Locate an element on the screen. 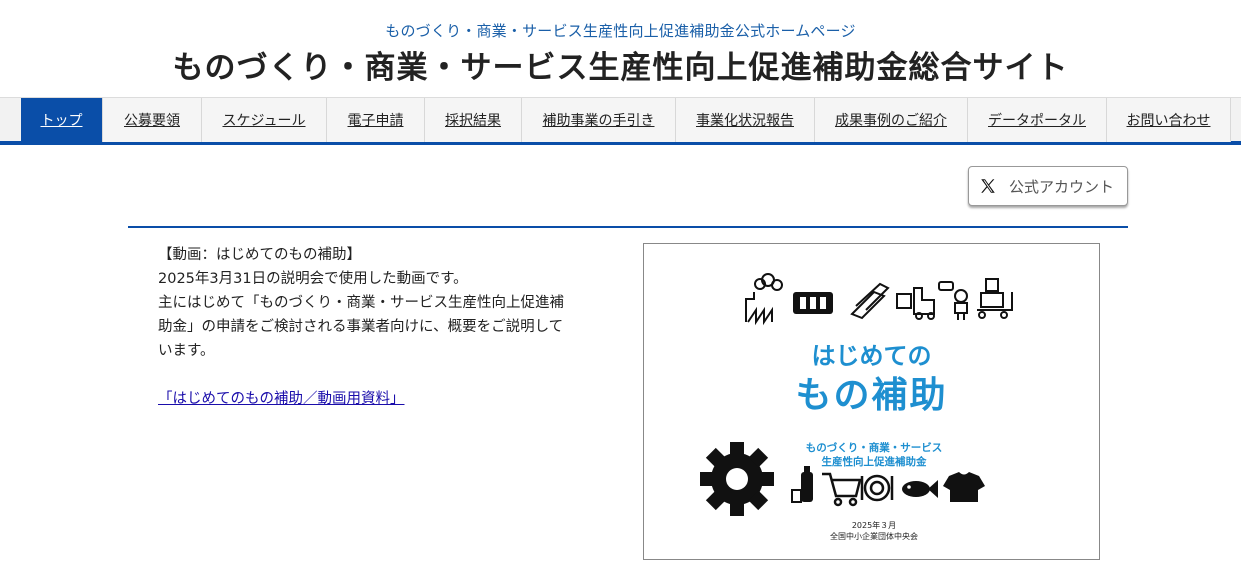 Image resolution: width=1241 pixels, height=570 pixels. nav-item-top: トップ is located at coordinates (62, 120).